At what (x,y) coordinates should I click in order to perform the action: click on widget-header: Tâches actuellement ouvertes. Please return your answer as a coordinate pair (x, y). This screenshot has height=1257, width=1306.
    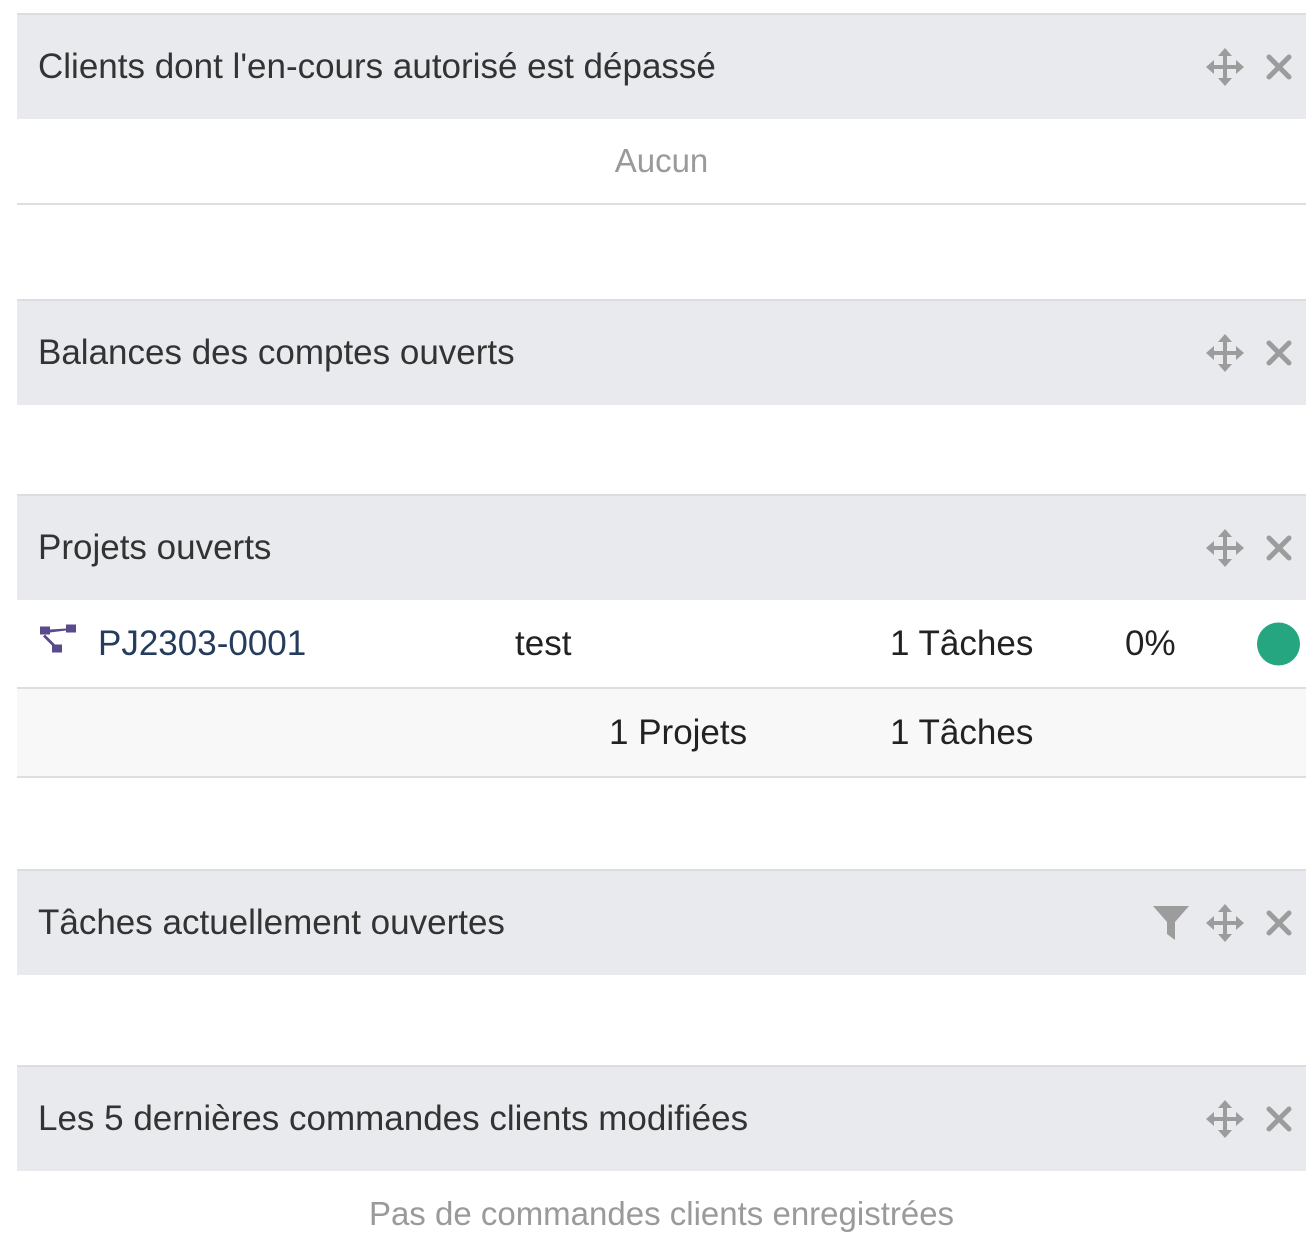
    Looking at the image, I should click on (661, 922).